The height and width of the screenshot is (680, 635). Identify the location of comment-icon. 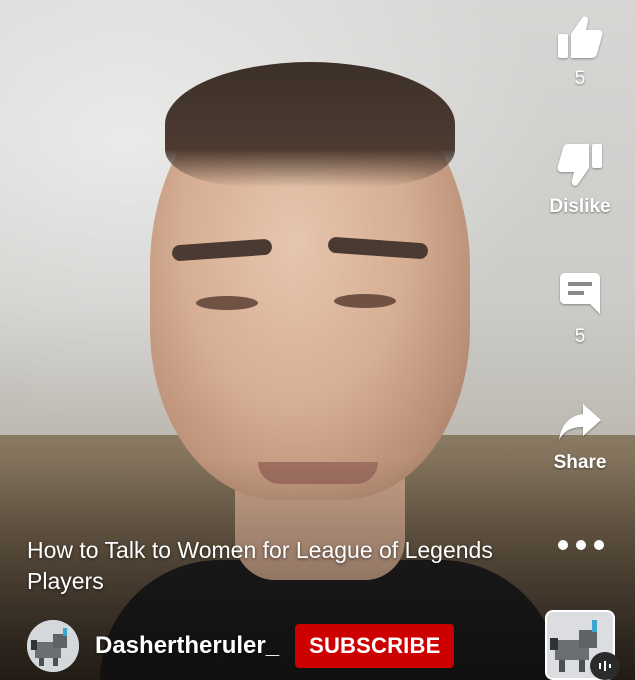
(580, 293).